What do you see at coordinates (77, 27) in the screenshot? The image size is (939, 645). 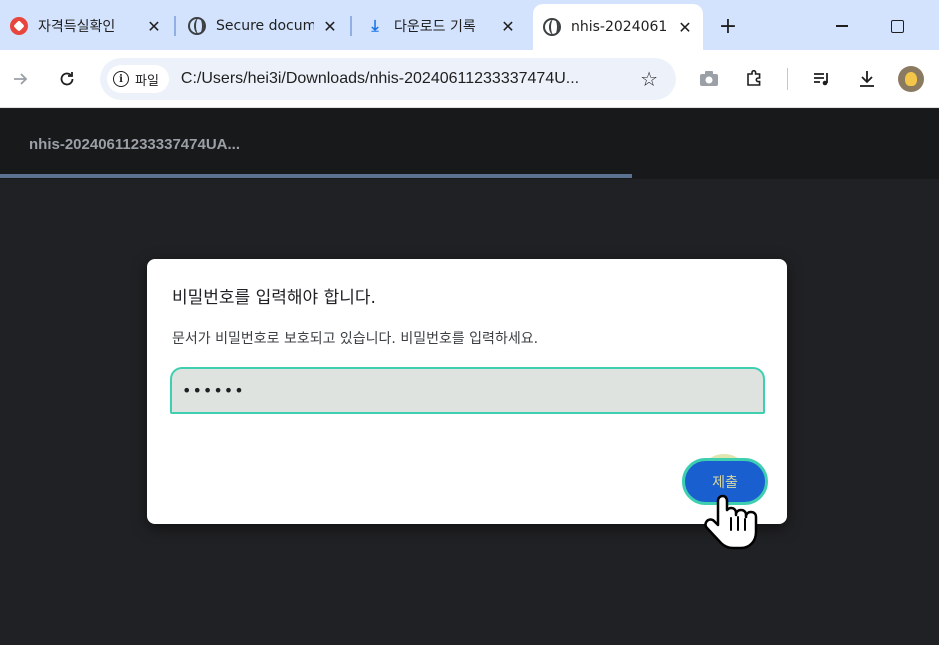 I see `tab-title: 자격득실확인` at bounding box center [77, 27].